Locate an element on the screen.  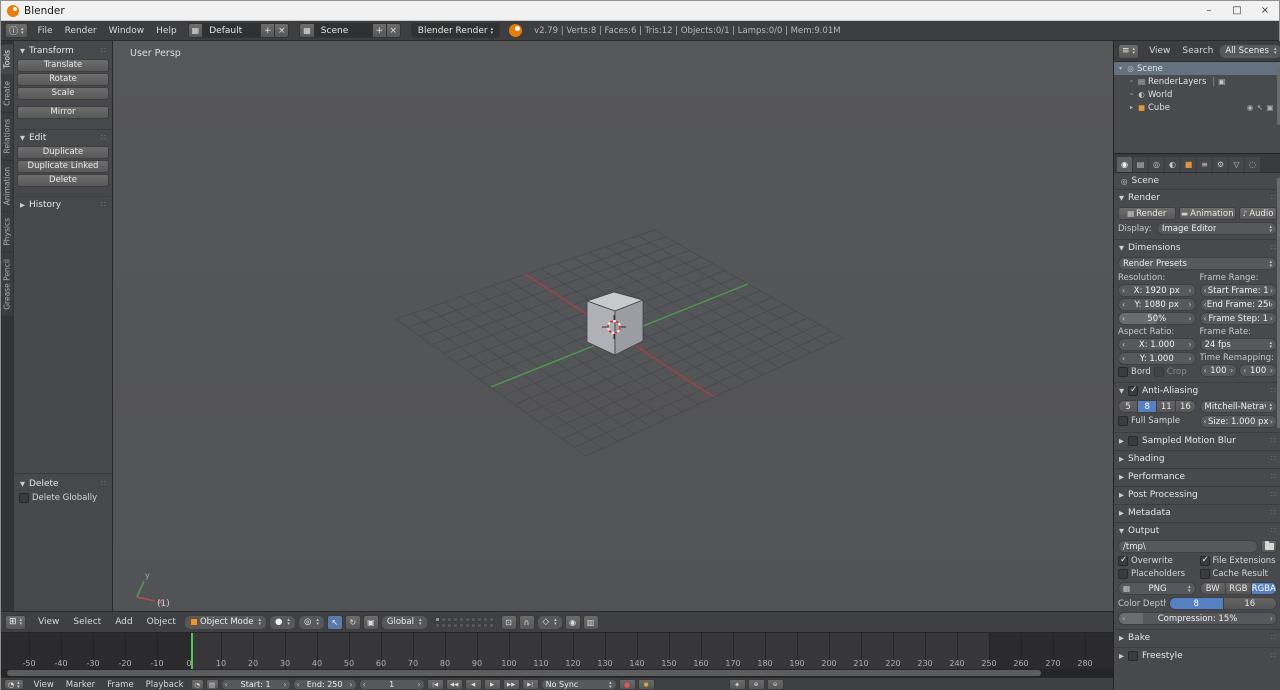
mirror-button: Mirror is located at coordinates (63, 112).